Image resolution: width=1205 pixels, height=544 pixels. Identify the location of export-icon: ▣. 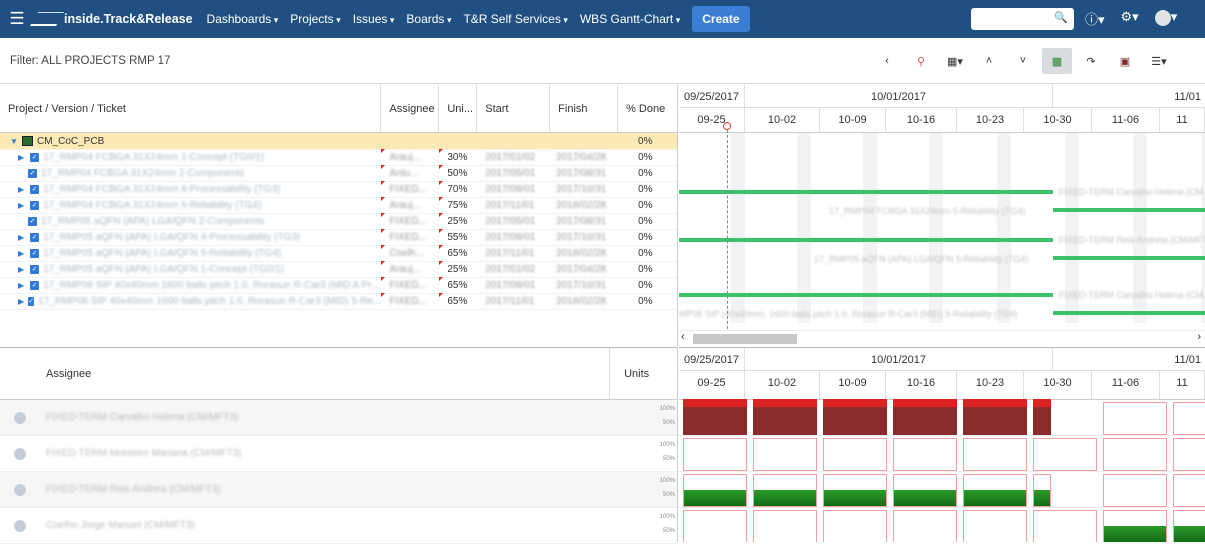
(1125, 61).